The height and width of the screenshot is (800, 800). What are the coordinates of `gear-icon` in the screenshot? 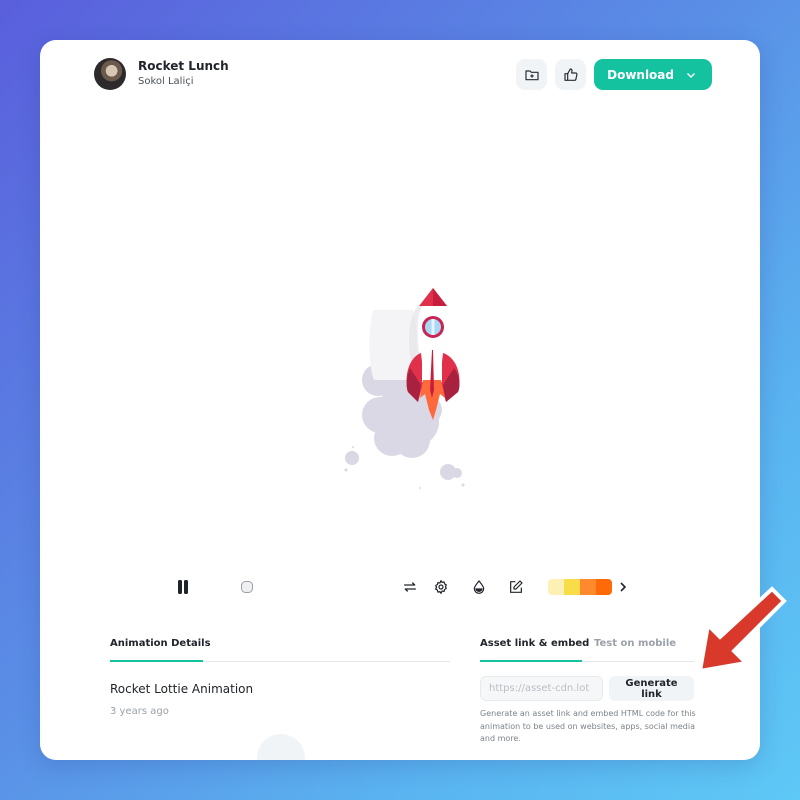 It's located at (441, 587).